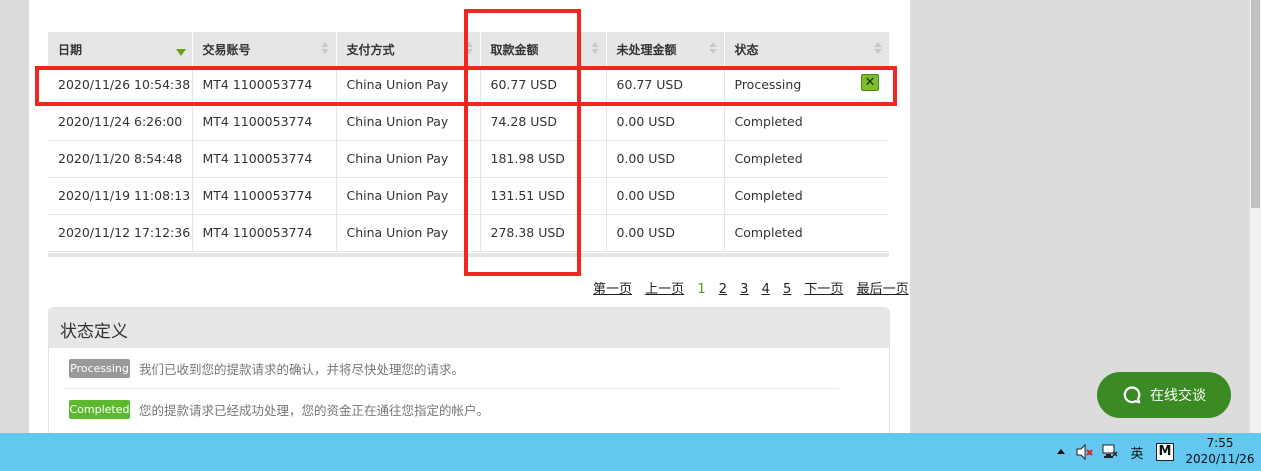 This screenshot has height=471, width=1261. Describe the element at coordinates (1110, 452) in the screenshot. I see `network-icon` at that location.